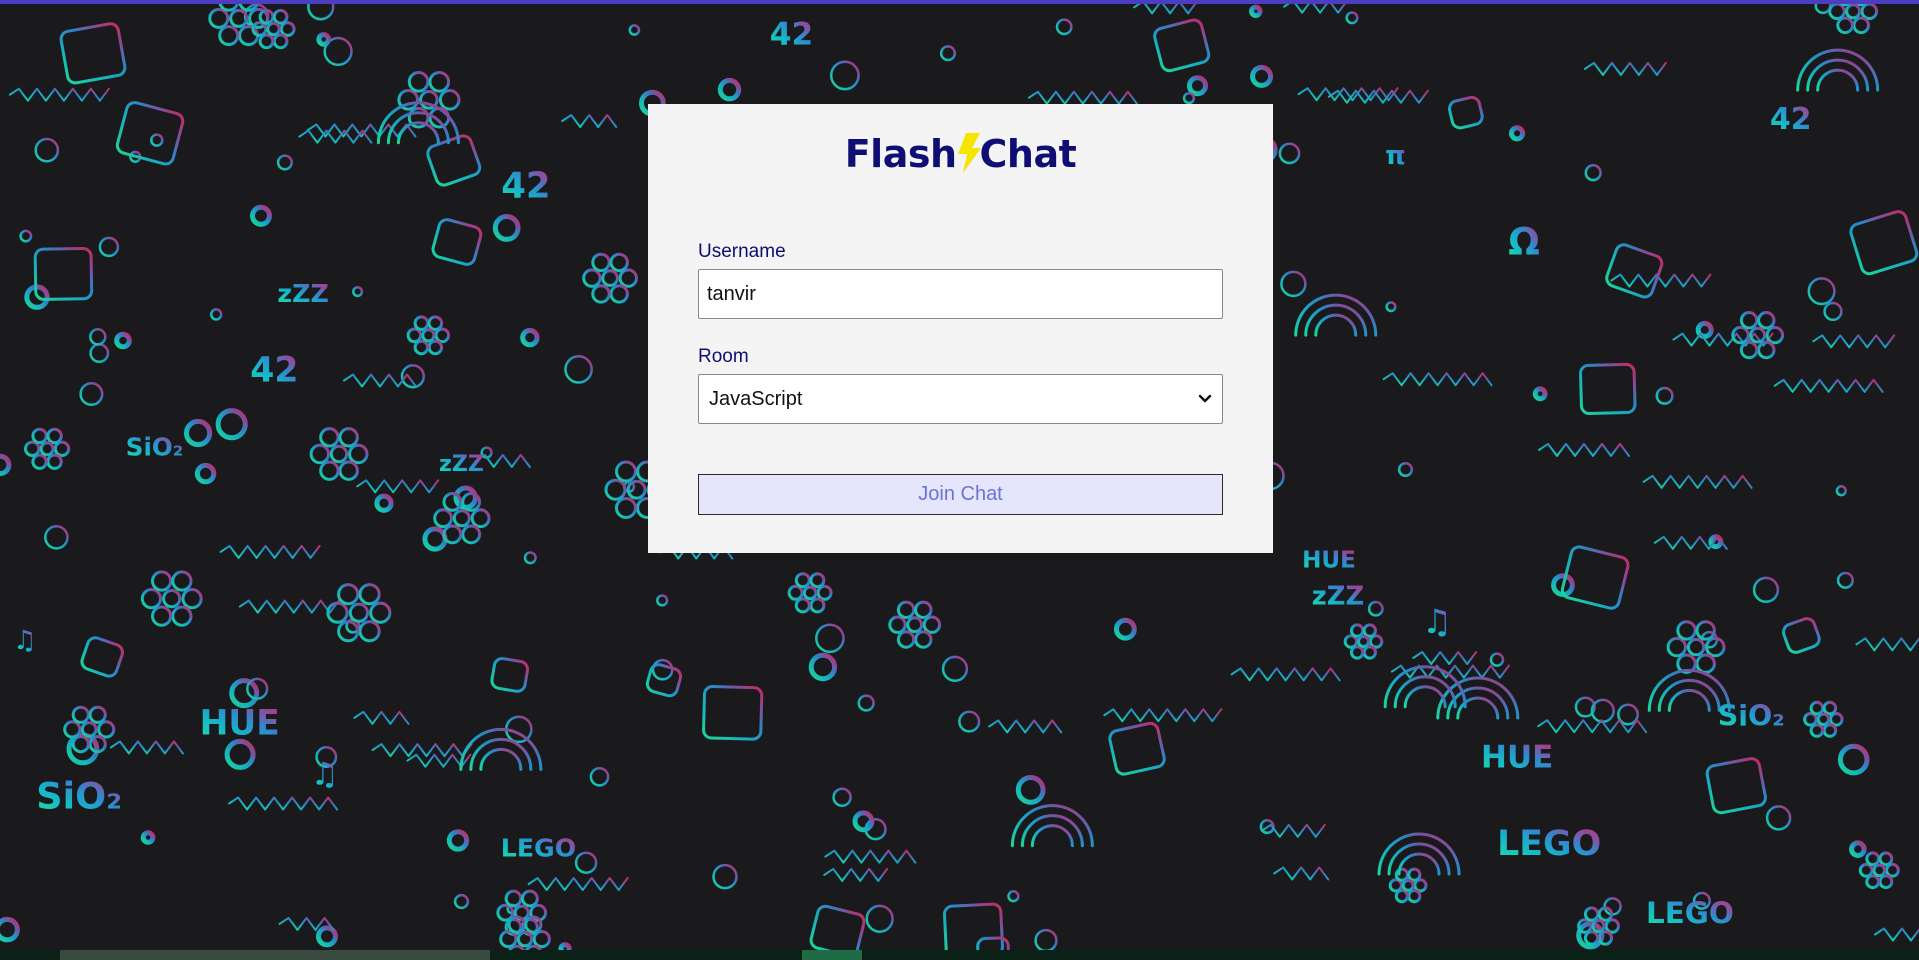 This screenshot has height=960, width=1919. What do you see at coordinates (960, 494) in the screenshot?
I see `join-chat-button: Join Chat` at bounding box center [960, 494].